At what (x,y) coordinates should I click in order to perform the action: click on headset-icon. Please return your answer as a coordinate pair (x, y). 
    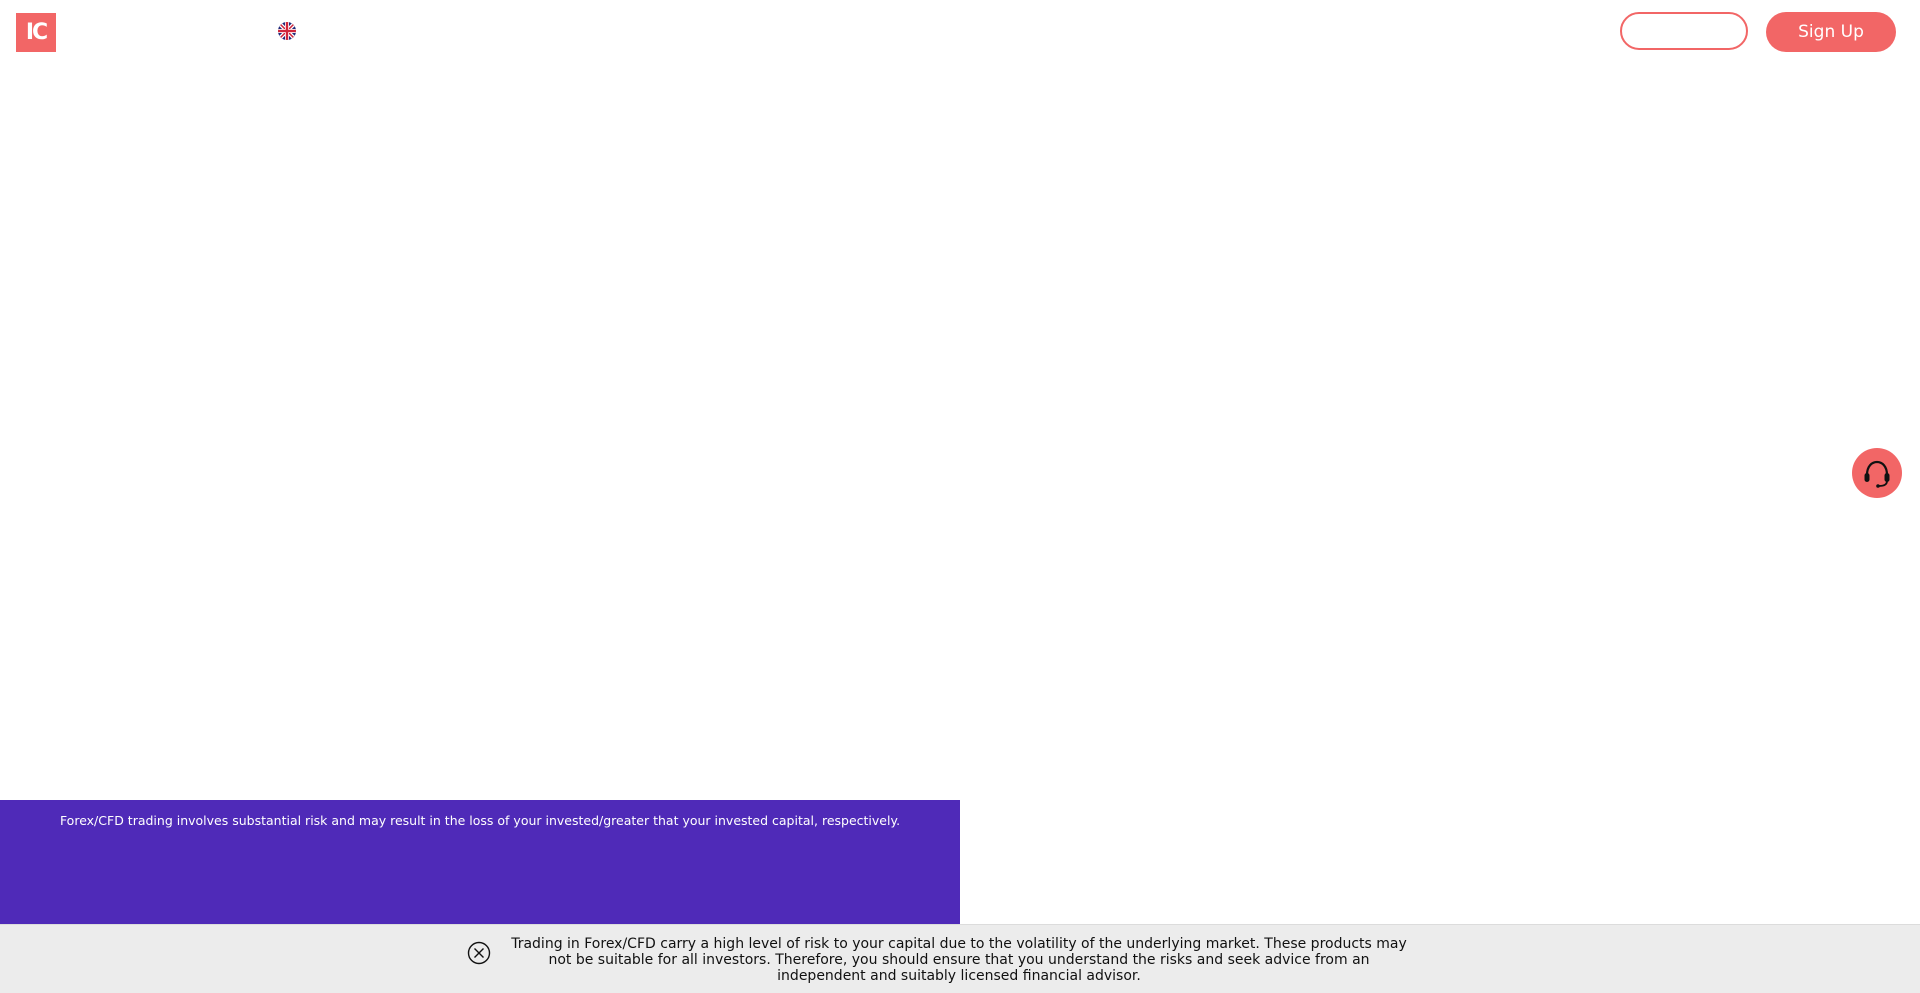
    Looking at the image, I should click on (1877, 474).